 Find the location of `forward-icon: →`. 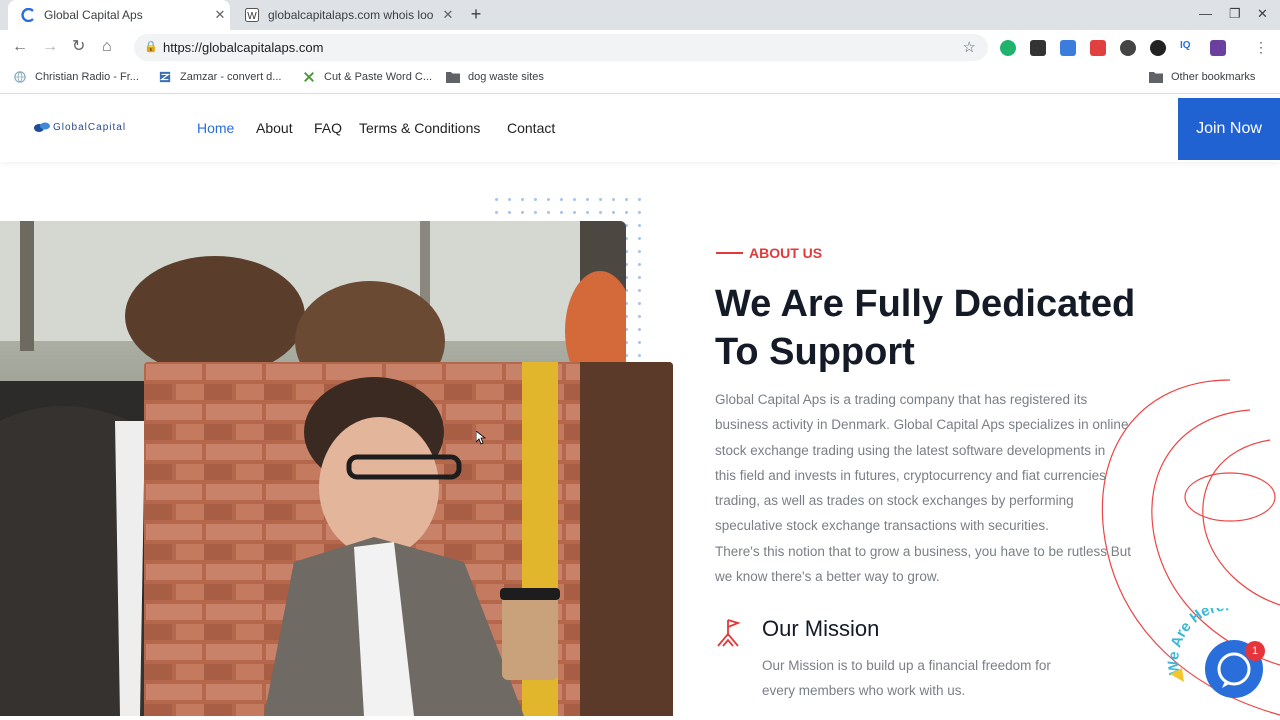

forward-icon: → is located at coordinates (50, 47).